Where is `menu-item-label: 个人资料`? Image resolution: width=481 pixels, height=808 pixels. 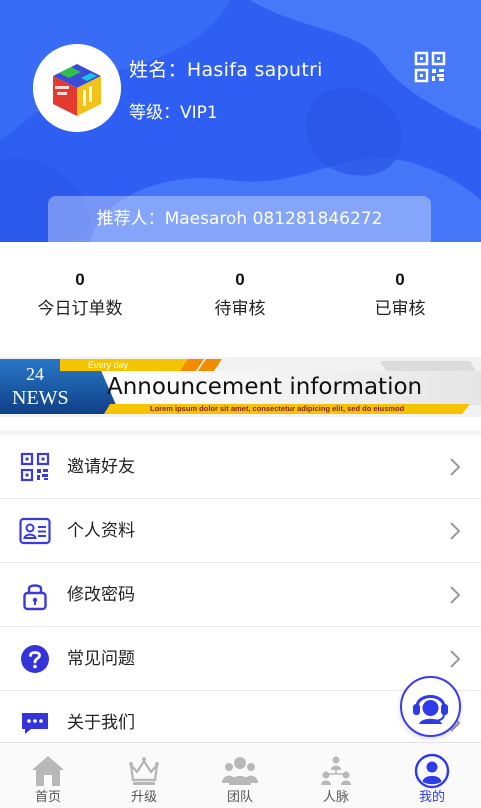 menu-item-label: 个人资料 is located at coordinates (101, 531).